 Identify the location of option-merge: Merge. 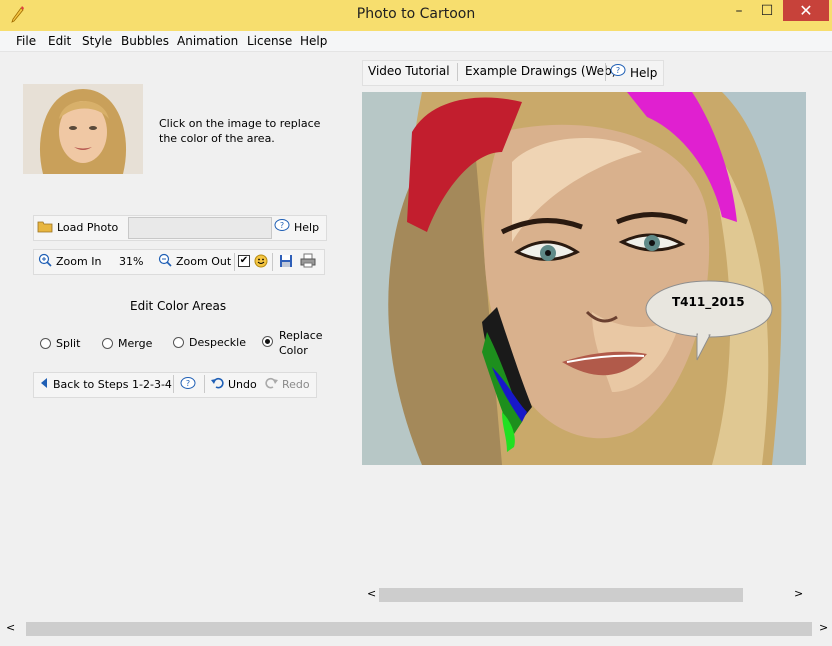
(127, 343).